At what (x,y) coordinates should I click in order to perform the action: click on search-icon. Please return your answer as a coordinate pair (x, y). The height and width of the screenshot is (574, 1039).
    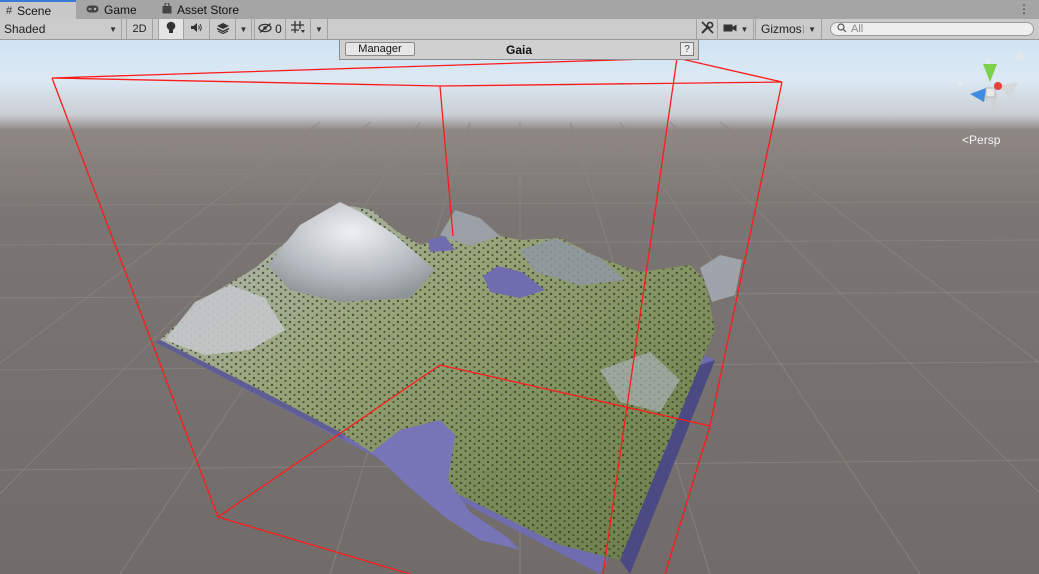
    Looking at the image, I should click on (842, 29).